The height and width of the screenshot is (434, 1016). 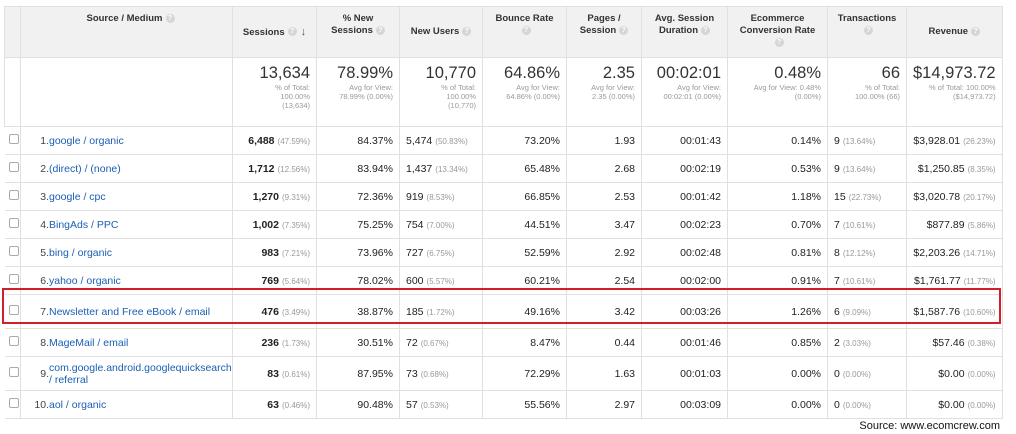 I want to click on pages-session-cell: 1.63, so click(x=604, y=373).